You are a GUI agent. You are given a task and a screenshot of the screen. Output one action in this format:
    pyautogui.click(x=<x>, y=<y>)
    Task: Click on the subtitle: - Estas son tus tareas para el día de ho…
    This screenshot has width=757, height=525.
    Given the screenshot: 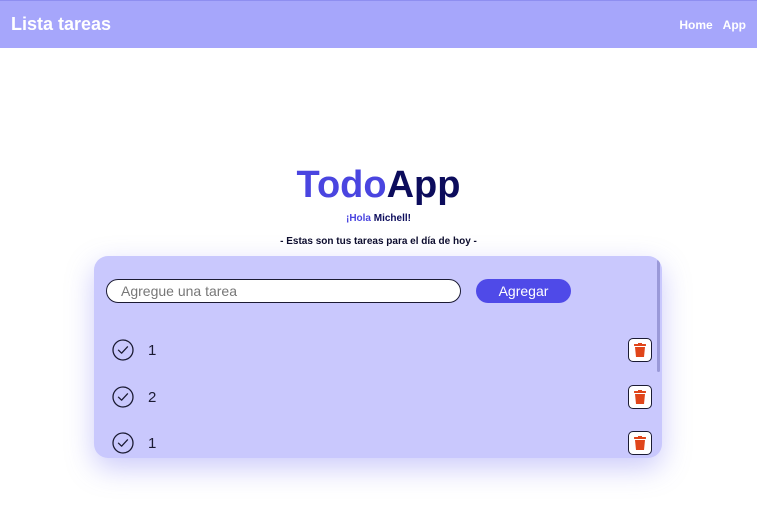 What is the action you would take?
    pyautogui.click(x=378, y=241)
    